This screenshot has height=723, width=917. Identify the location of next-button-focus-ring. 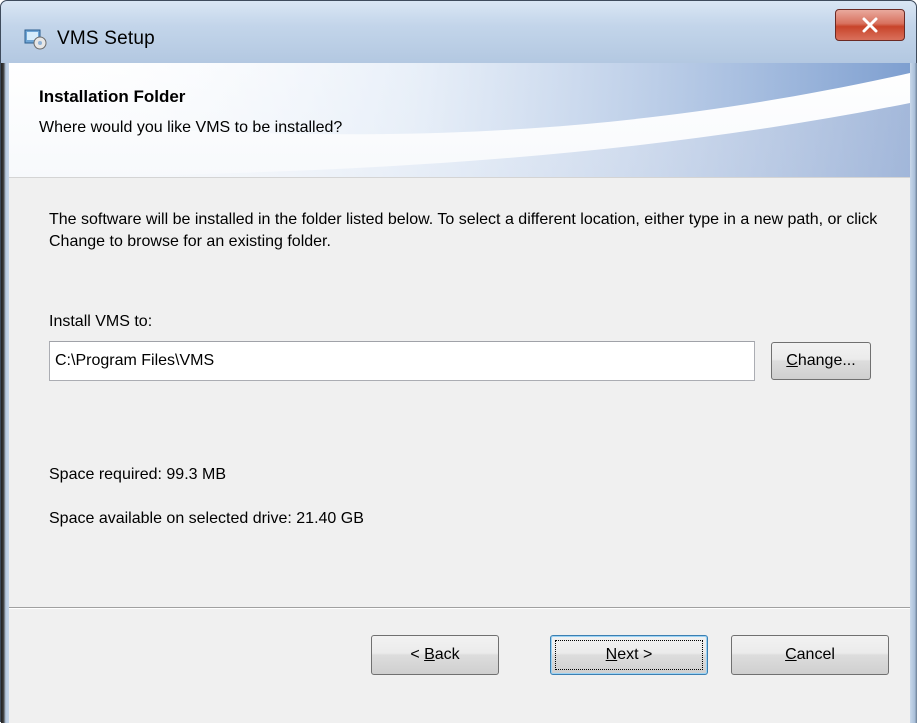
(629, 655).